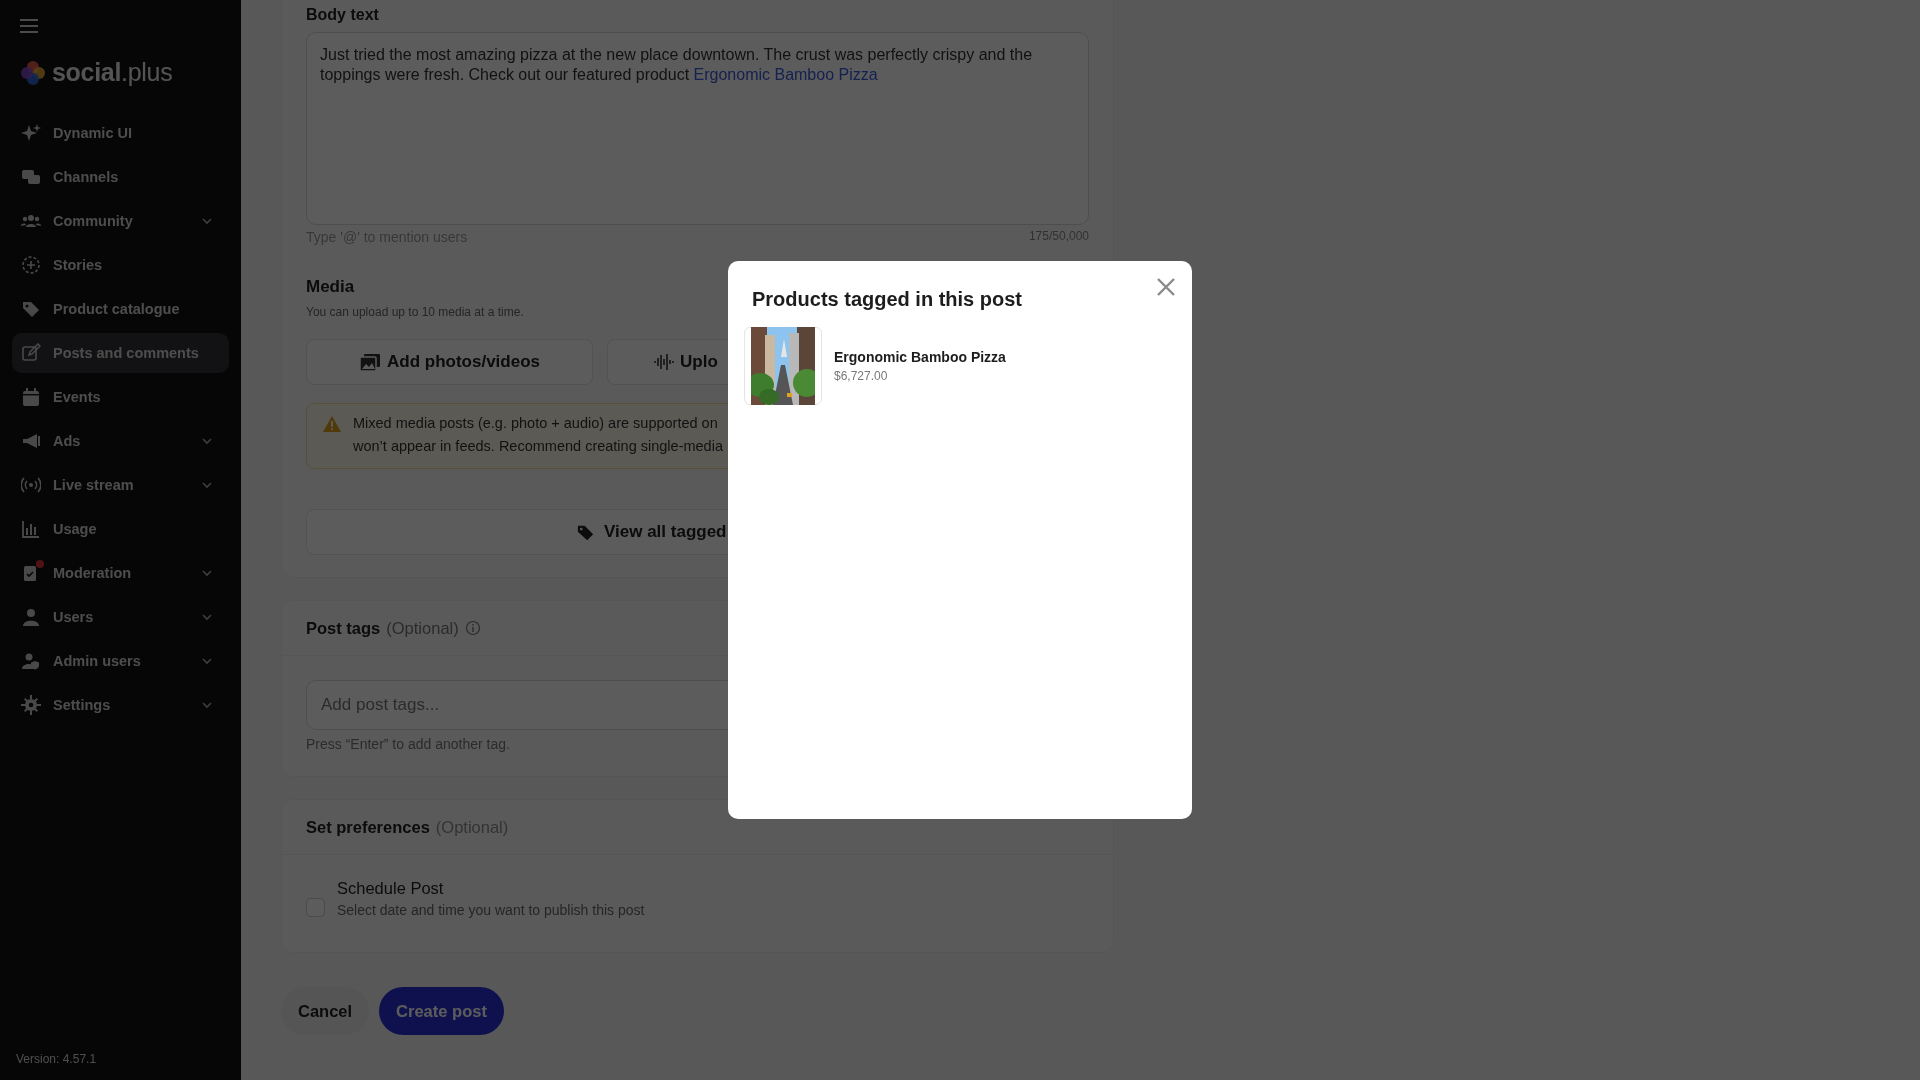 This screenshot has height=1080, width=1920. What do you see at coordinates (538, 446) in the screenshot?
I see `warning-text: won’t appear in feeds. Recommend creating single-media` at bounding box center [538, 446].